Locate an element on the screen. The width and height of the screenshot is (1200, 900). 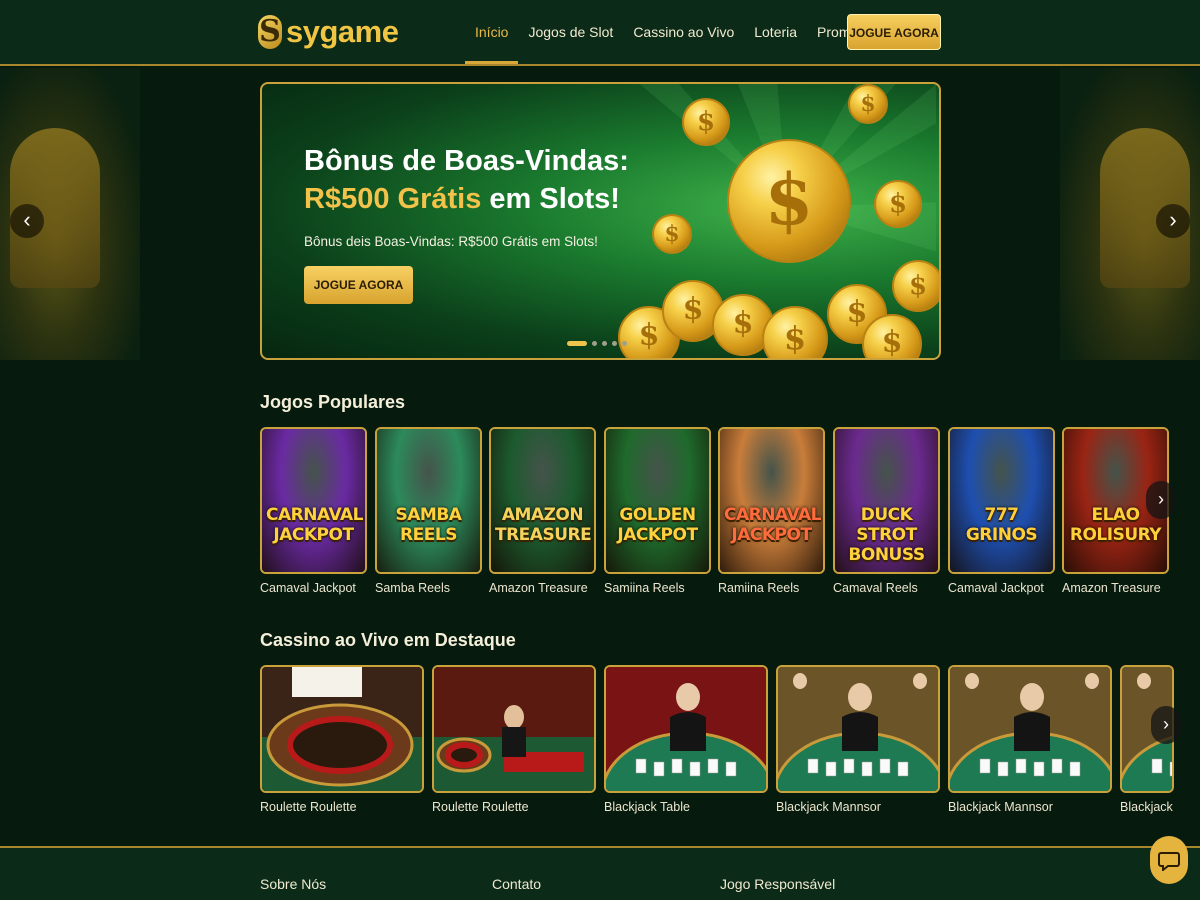
hero-next-button: › is located at coordinates (1173, 221).